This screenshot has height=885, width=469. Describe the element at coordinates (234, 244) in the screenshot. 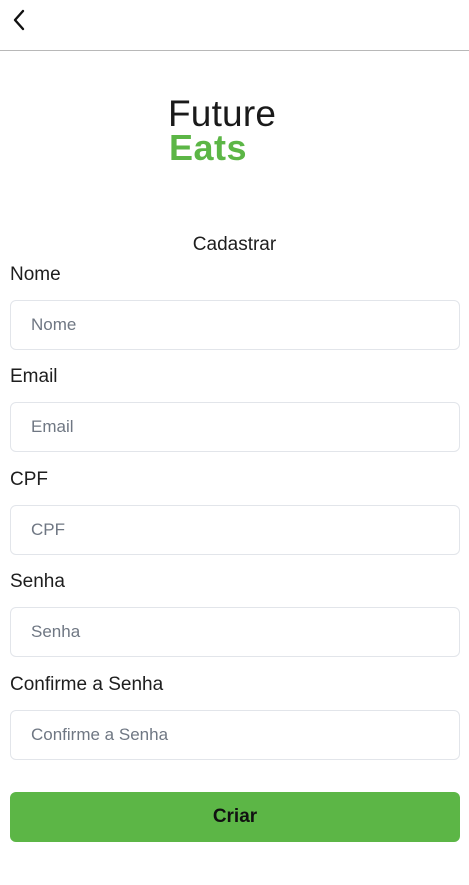

I see `form-title: Cadastrar` at that location.